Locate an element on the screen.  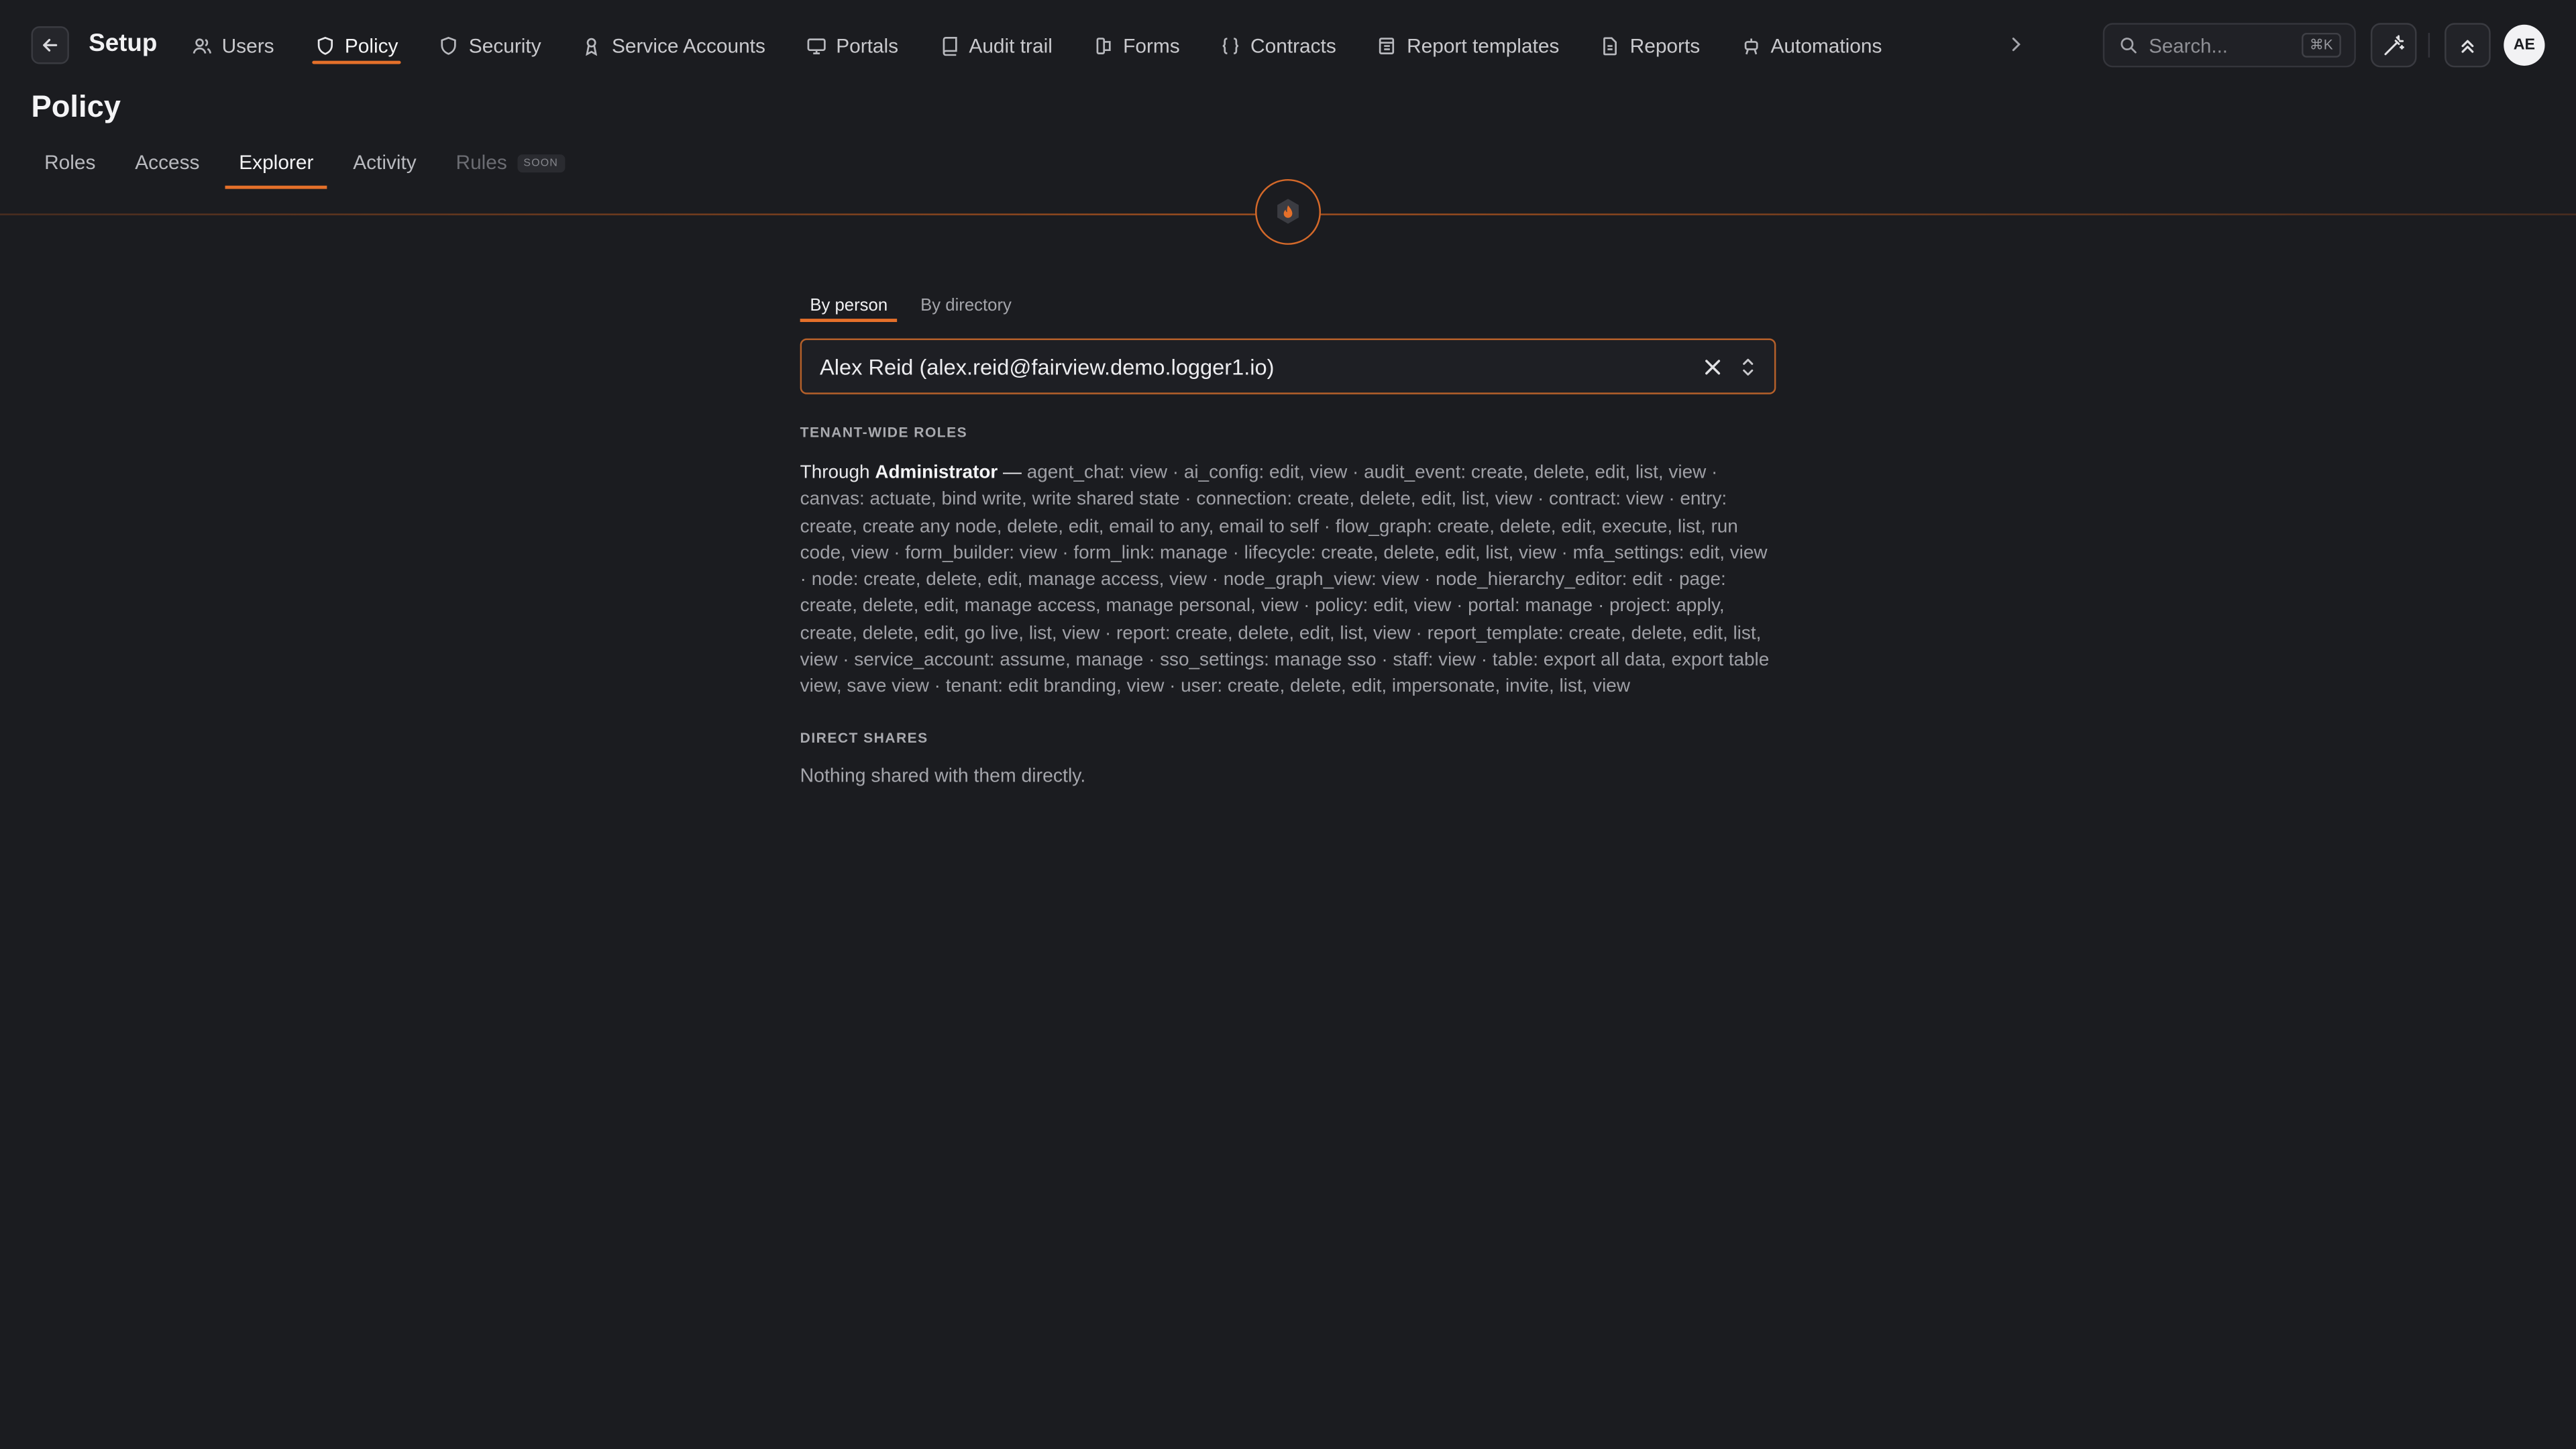
nav-item-forms: Forms is located at coordinates (1136, 45).